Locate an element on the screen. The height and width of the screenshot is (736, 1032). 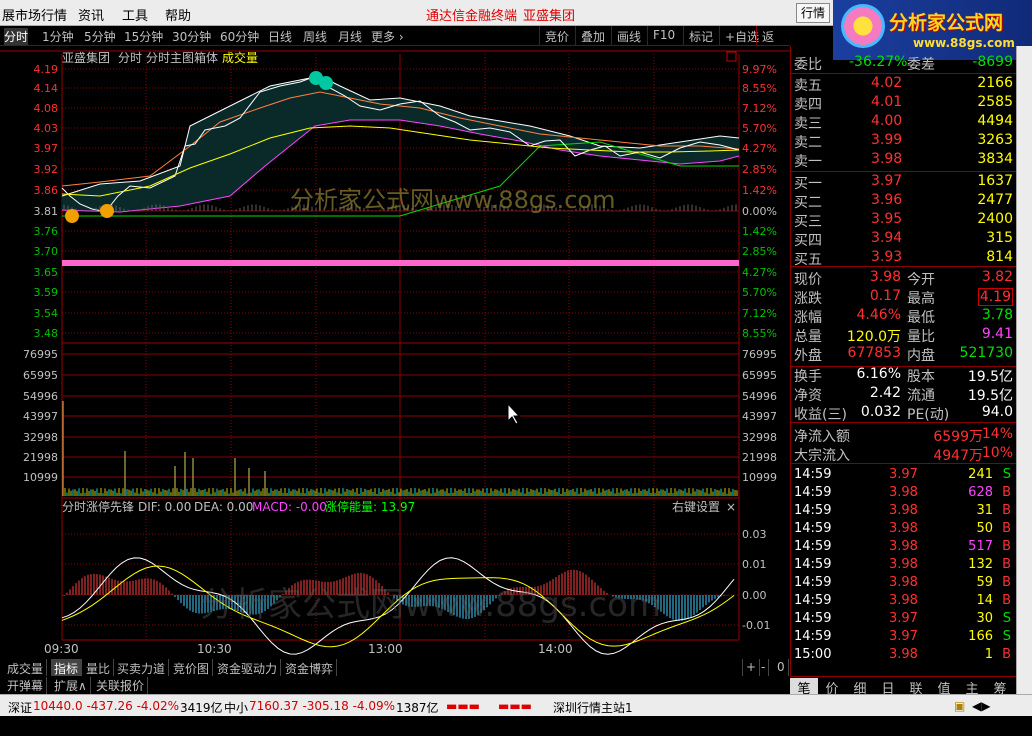
period-tab-5m: 5分钟 is located at coordinates (100, 36).